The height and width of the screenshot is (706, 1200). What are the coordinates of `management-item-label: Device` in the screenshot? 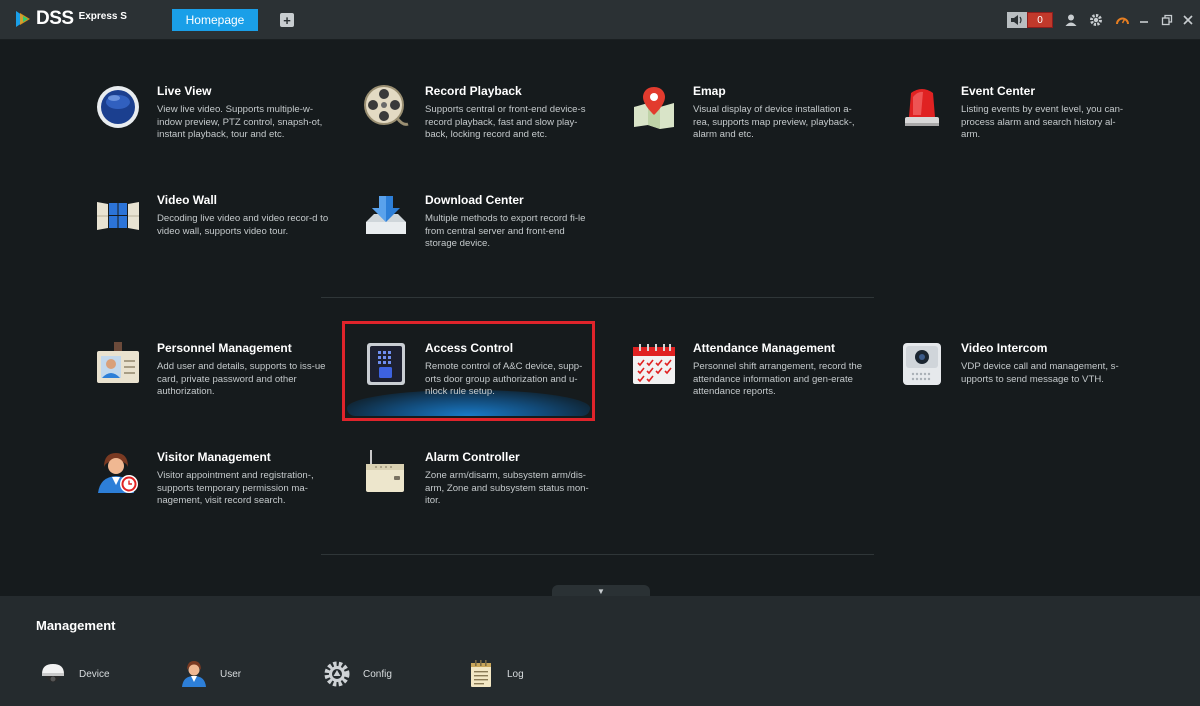 It's located at (94, 674).